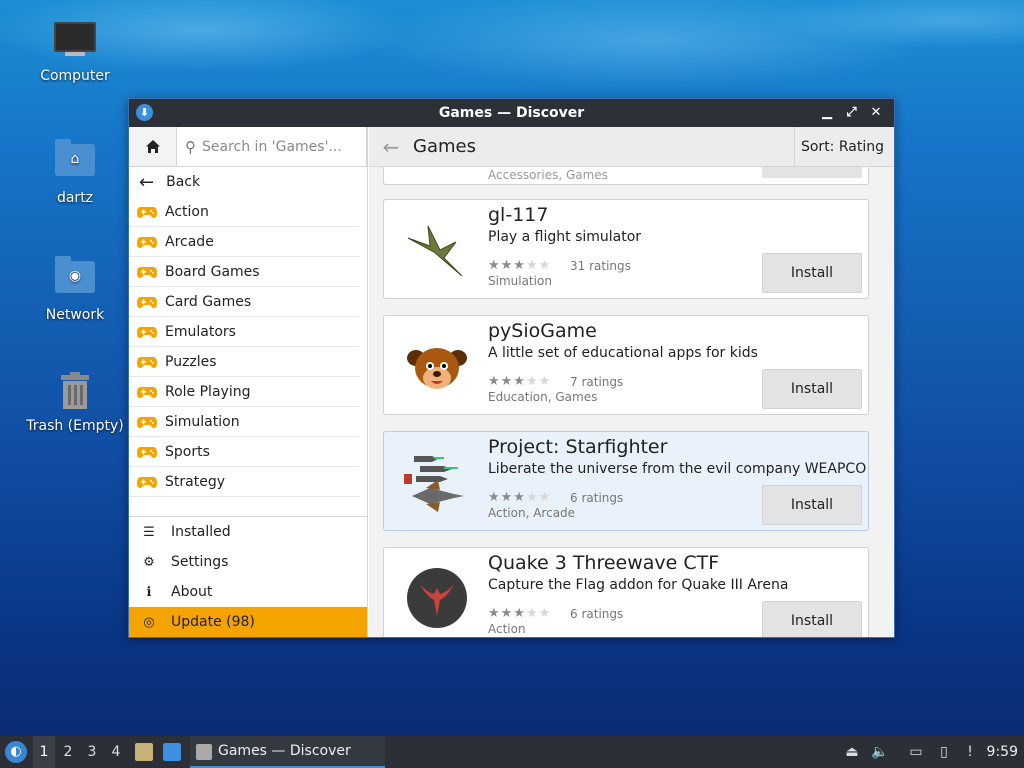  What do you see at coordinates (244, 182) in the screenshot?
I see `back-item: ← Back` at bounding box center [244, 182].